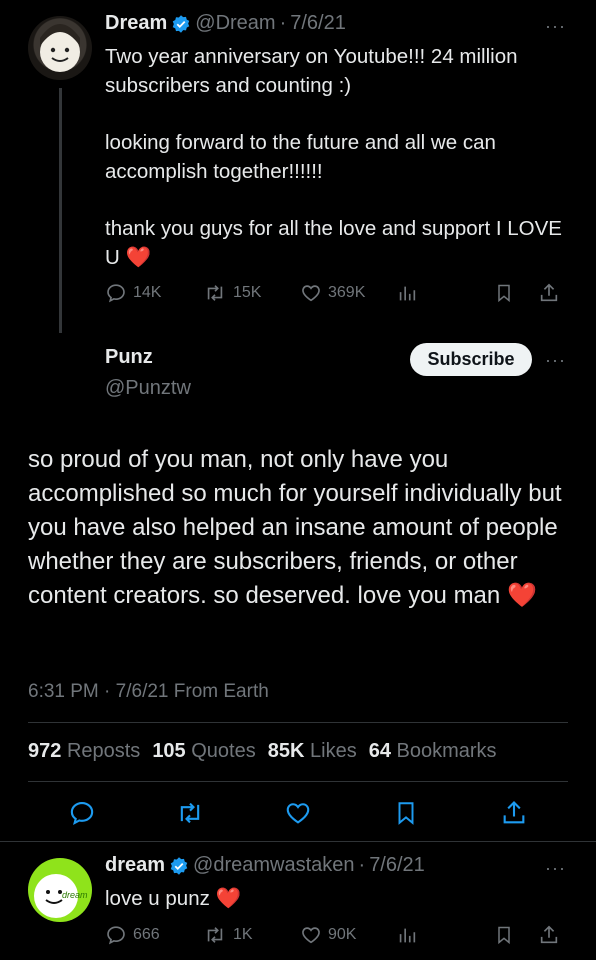 The height and width of the screenshot is (960, 596). I want to click on tweet-text: love u punz, so click(157, 898).